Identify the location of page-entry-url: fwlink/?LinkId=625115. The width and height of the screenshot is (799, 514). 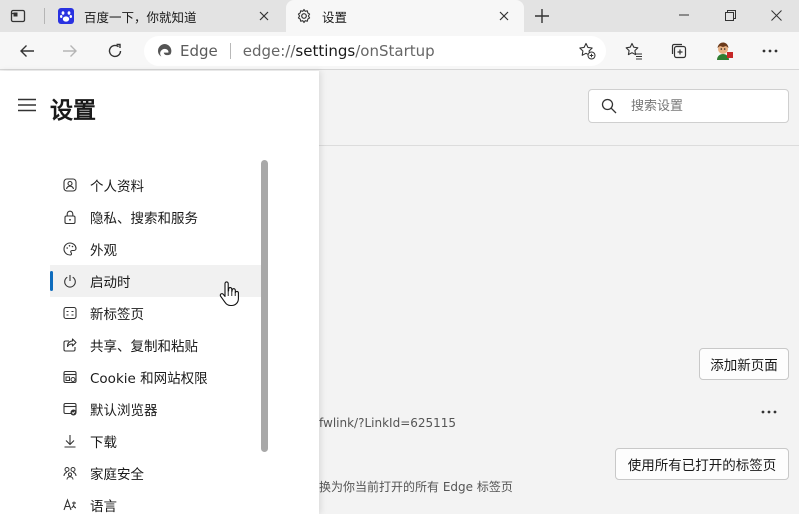
(388, 423).